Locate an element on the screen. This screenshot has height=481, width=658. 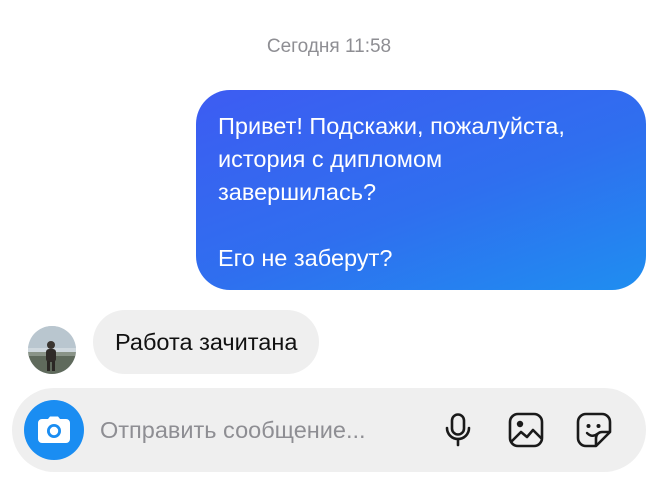
camera-icon is located at coordinates (54, 429).